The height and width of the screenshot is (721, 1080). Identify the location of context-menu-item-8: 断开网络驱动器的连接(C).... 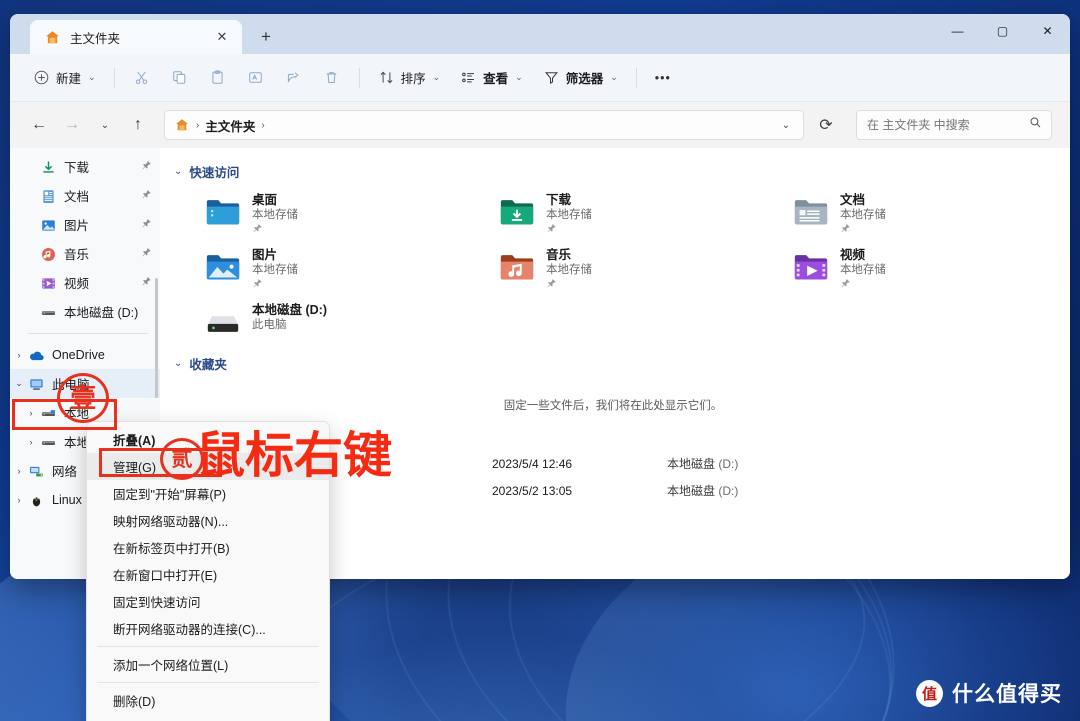
(208, 628).